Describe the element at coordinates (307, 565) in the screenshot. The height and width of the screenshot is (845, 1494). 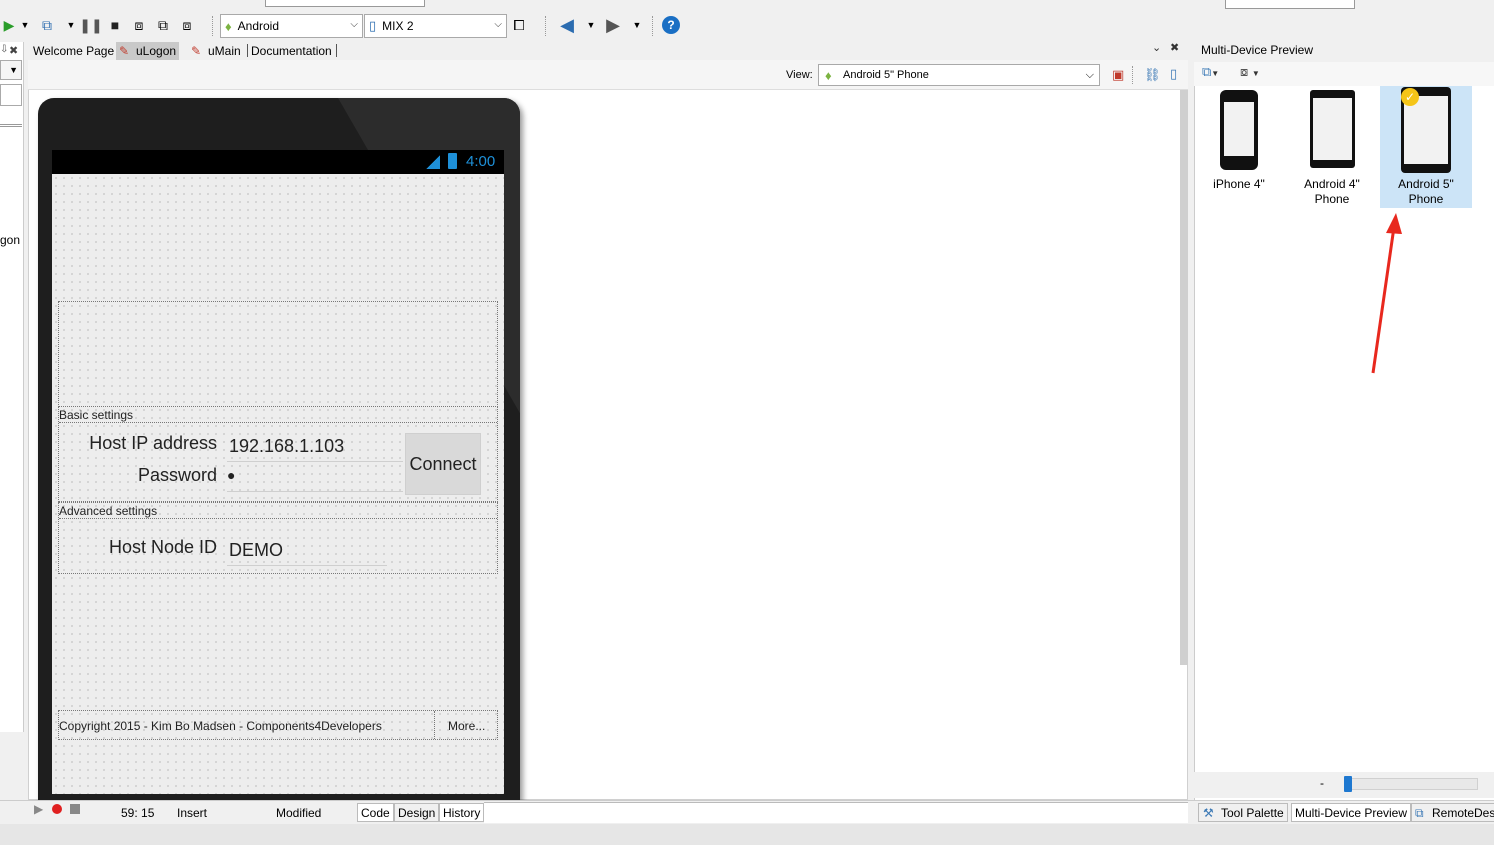
I see `node-id-underline` at that location.